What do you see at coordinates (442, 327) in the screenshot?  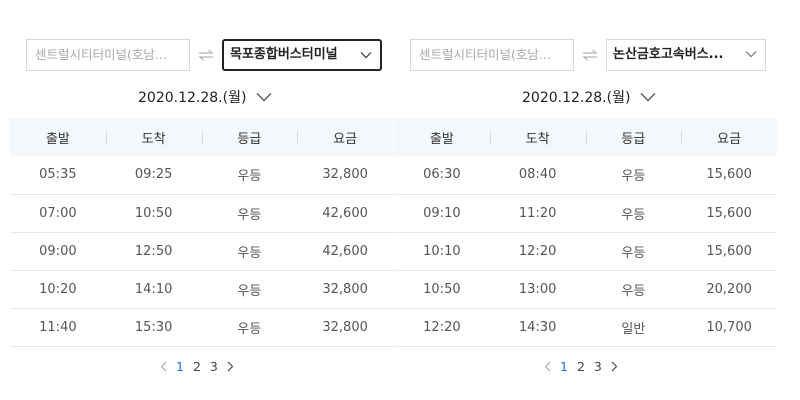 I see `departure-cell: 12:20` at bounding box center [442, 327].